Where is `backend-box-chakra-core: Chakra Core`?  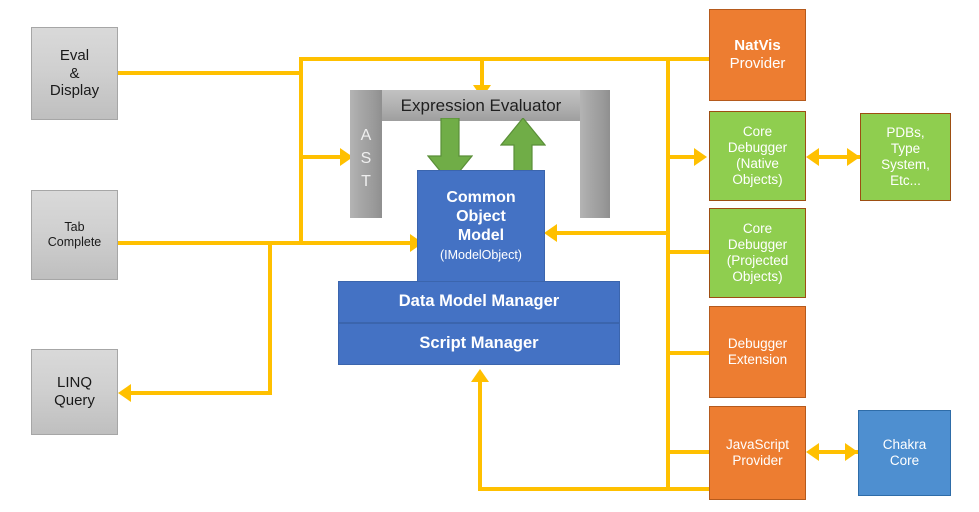 backend-box-chakra-core: Chakra Core is located at coordinates (904, 453).